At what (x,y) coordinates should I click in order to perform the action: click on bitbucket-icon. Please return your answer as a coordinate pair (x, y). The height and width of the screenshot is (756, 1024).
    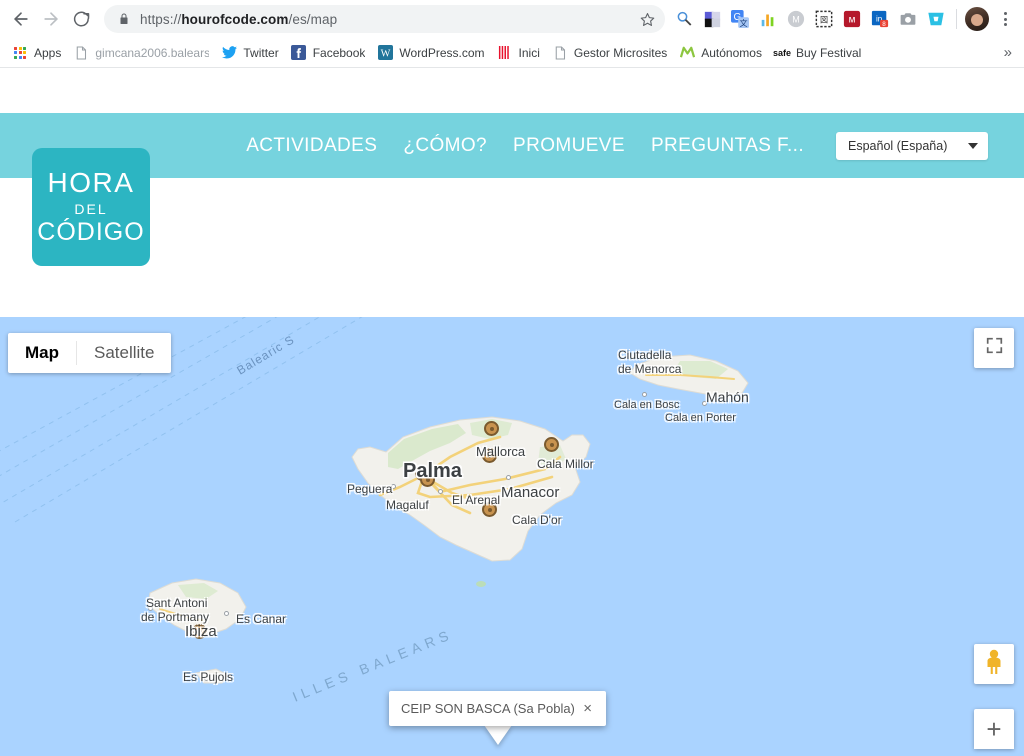
    Looking at the image, I should click on (936, 19).